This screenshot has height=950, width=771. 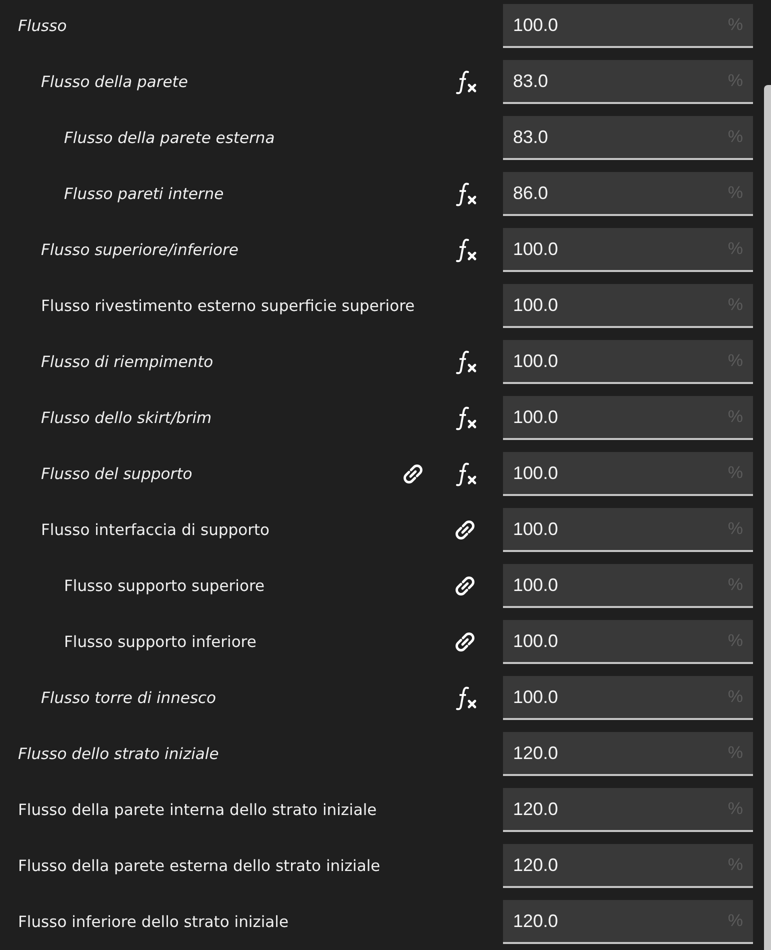 I want to click on setting-label: Flusso dello strato iniziale, so click(x=119, y=754).